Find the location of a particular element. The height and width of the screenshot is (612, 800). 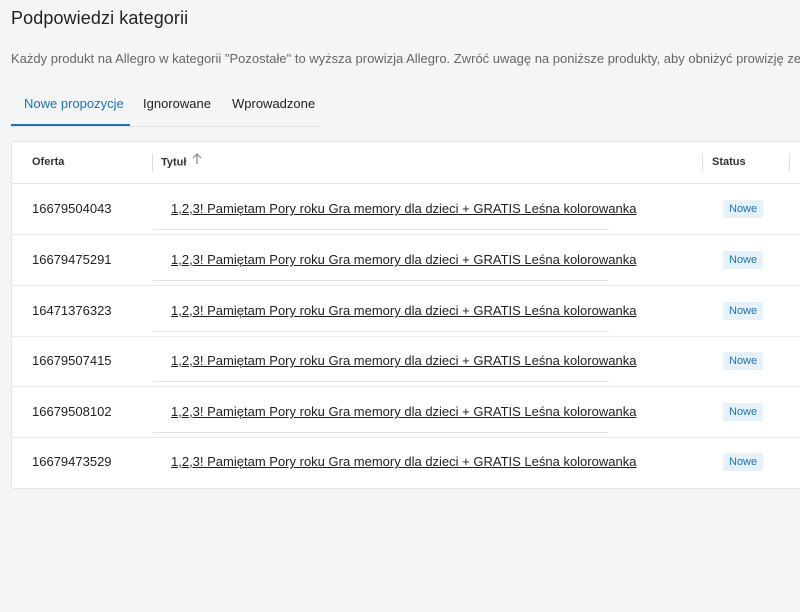

column-header-offer: Oferta is located at coordinates (48, 162).